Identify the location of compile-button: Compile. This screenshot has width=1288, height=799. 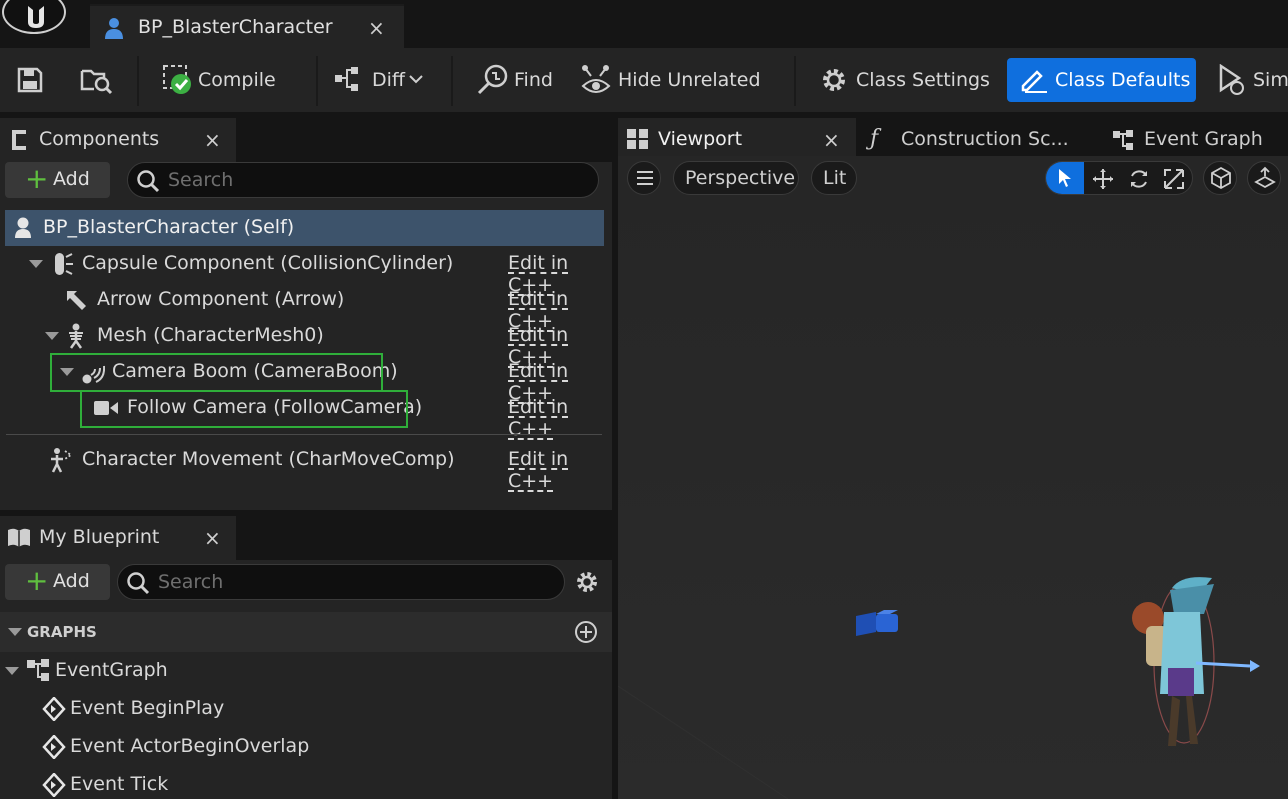
(219, 80).